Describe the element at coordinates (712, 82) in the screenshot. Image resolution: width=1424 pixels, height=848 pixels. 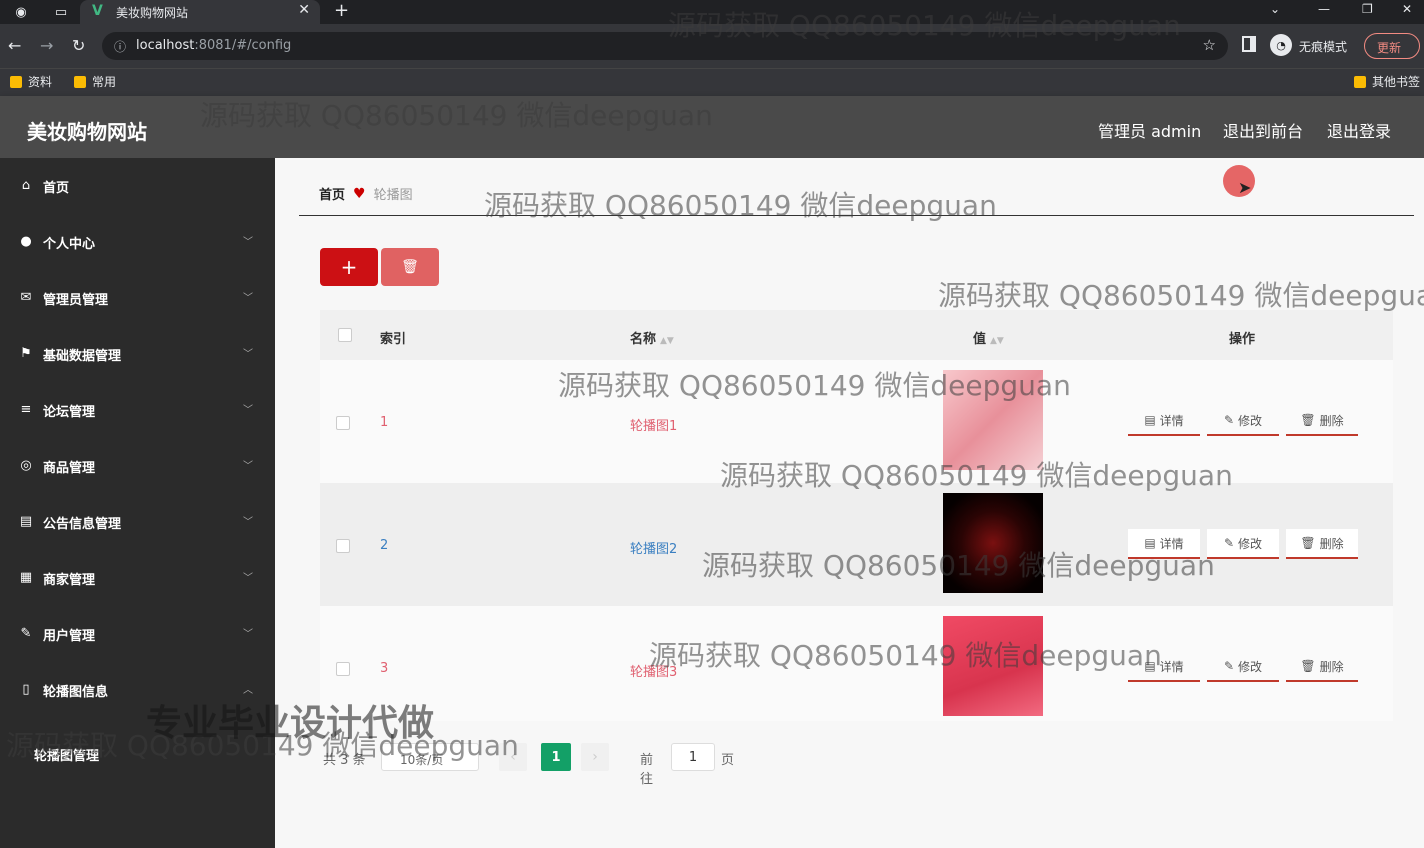
I see `bookmarks-bar: 资料 常用 其他书签` at that location.